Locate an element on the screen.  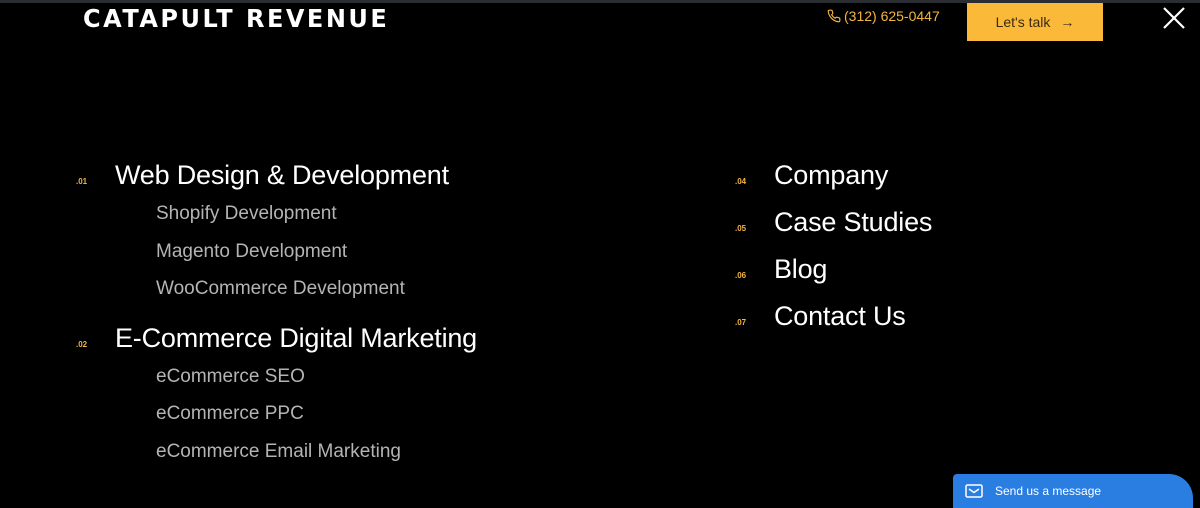
menu-label: Blog is located at coordinates (801, 269).